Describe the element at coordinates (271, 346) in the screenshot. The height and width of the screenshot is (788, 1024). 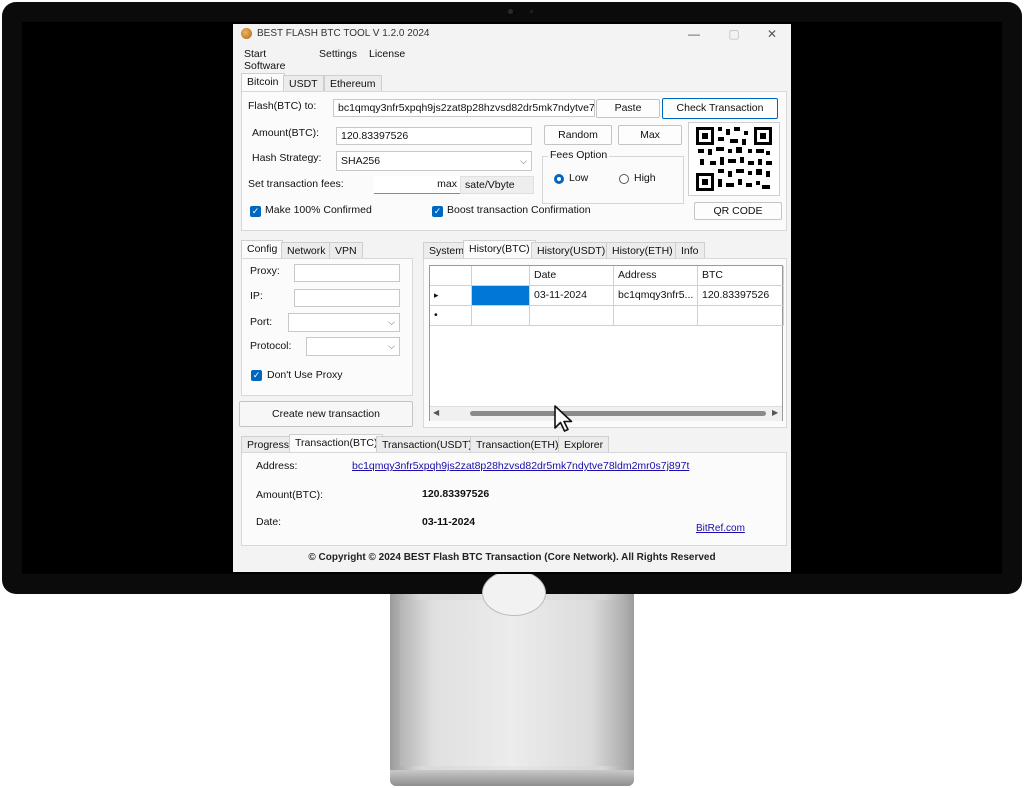
I see `protocol-label: Protocol:` at that location.